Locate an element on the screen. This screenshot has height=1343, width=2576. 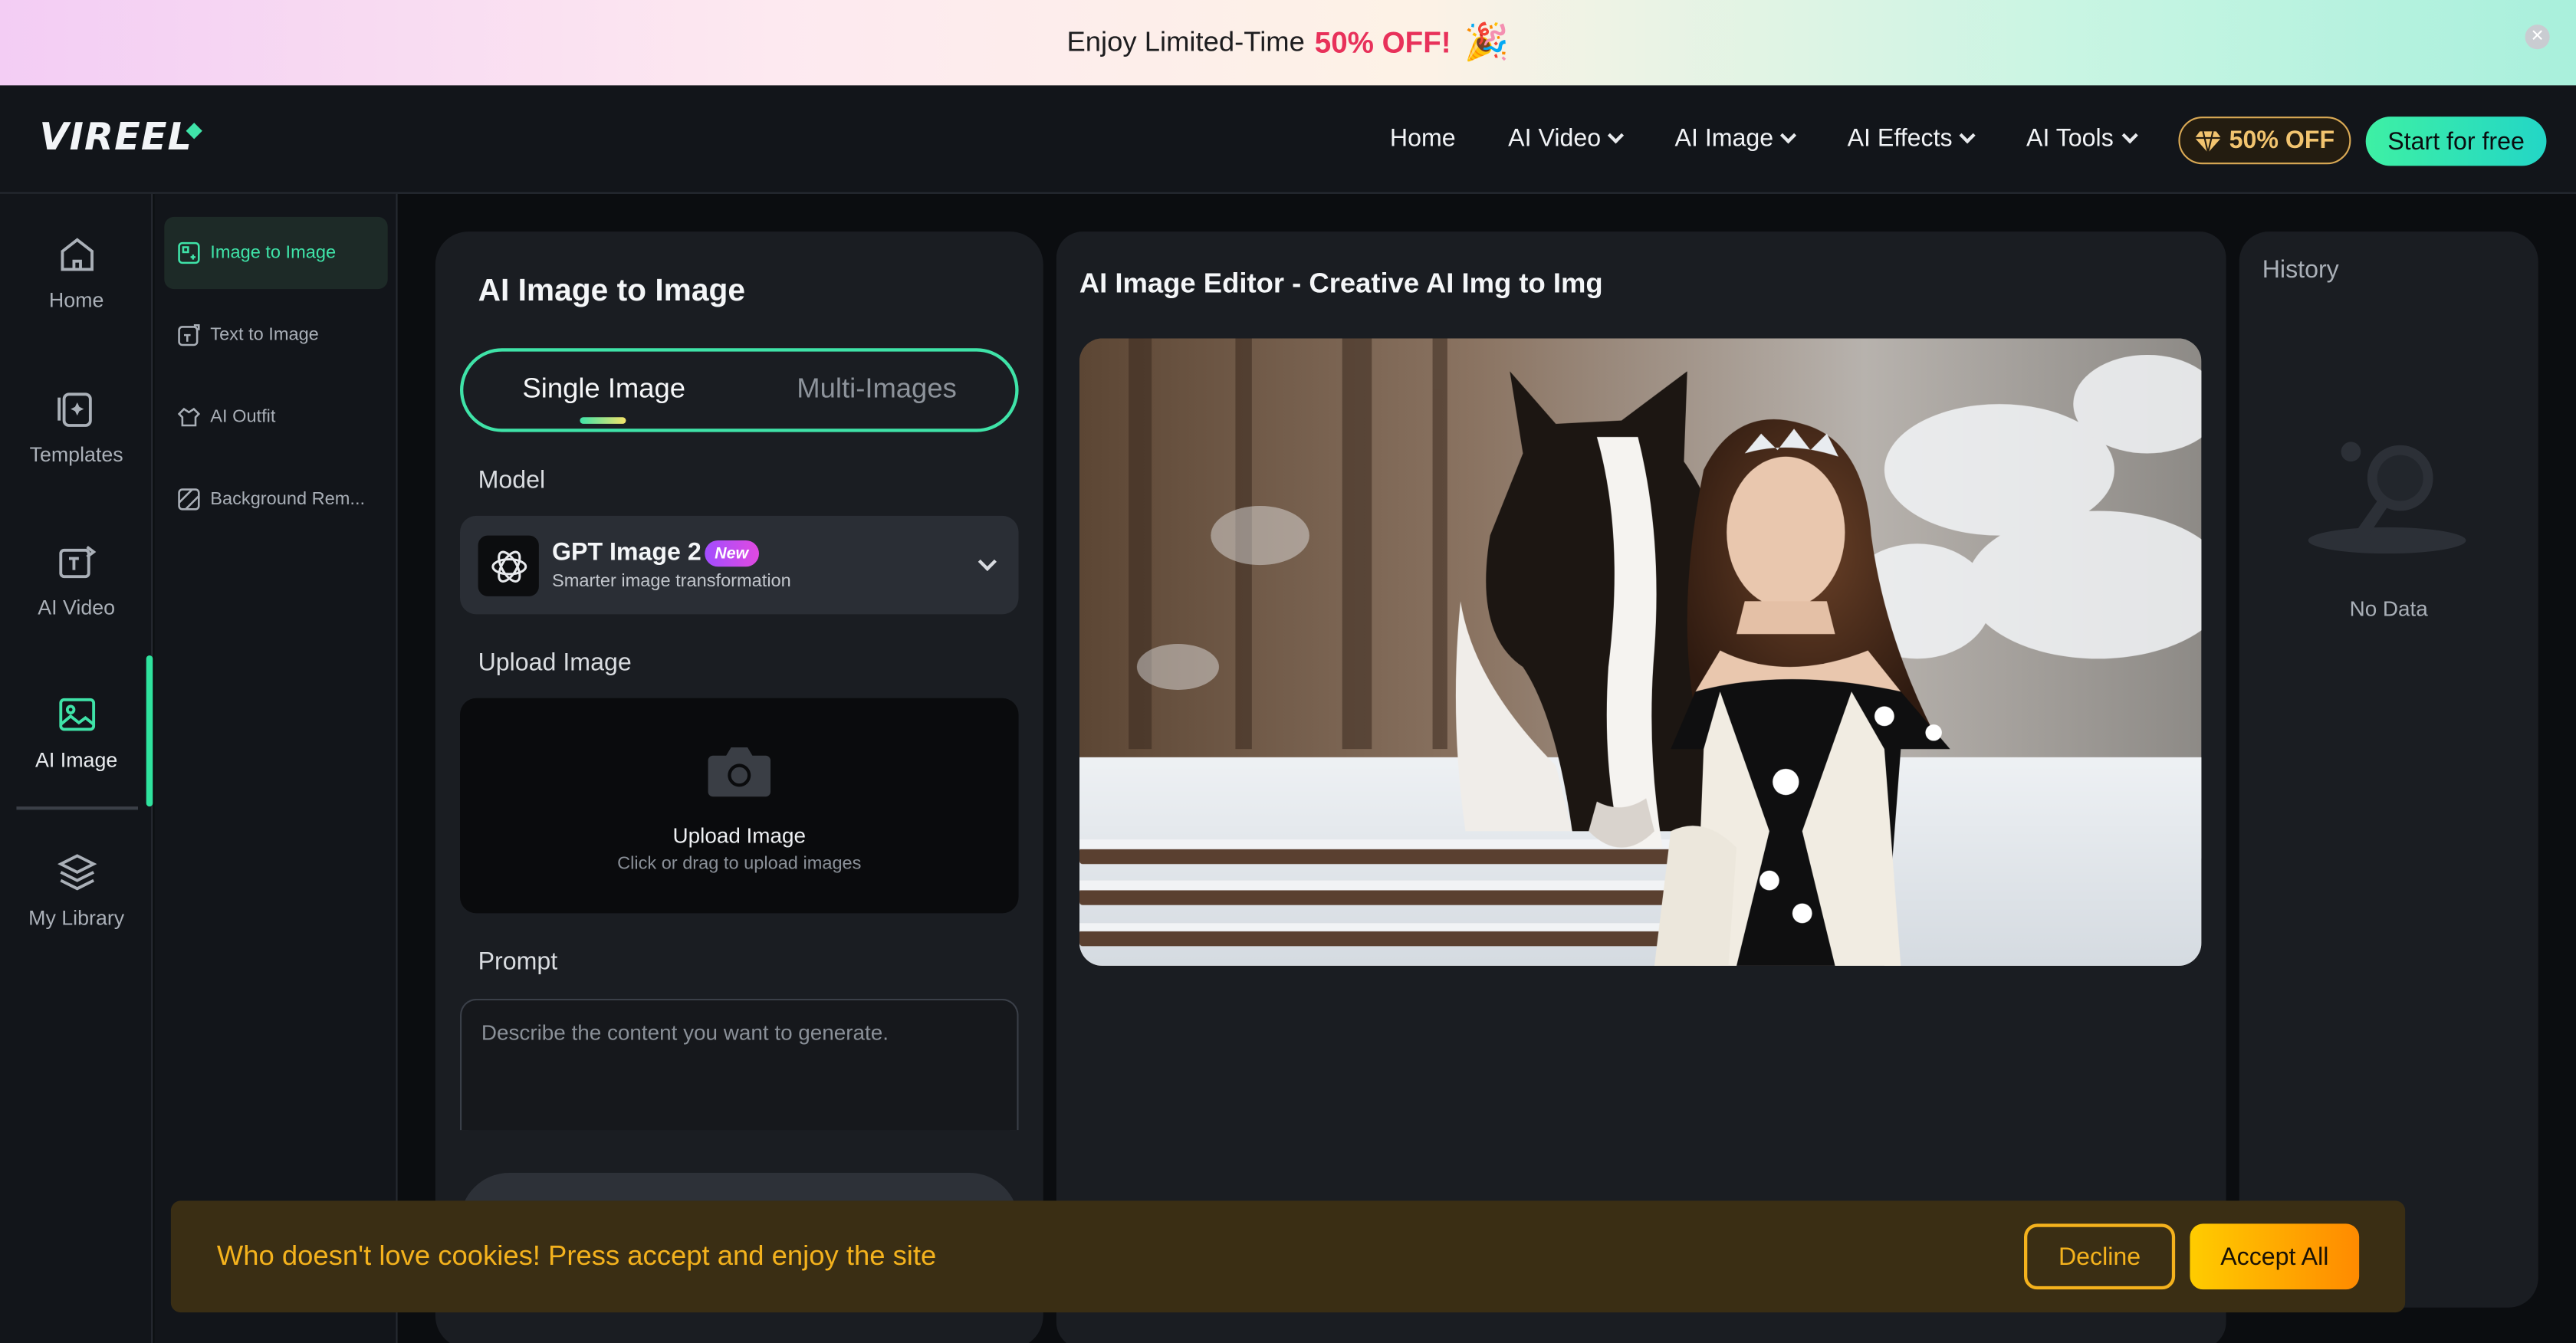
ai-image-icon is located at coordinates (76, 715).